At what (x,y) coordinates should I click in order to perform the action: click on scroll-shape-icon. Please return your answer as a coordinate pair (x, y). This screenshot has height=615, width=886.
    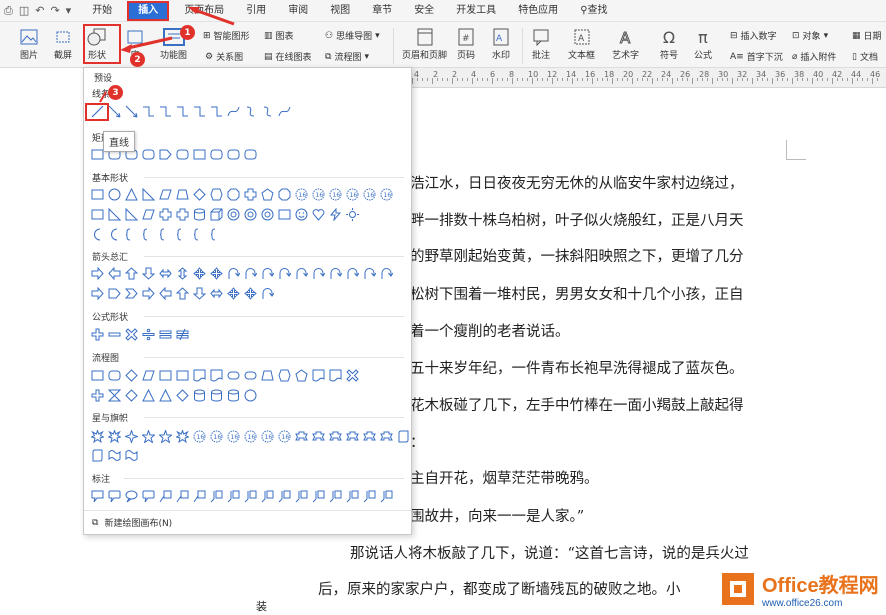
    Looking at the image, I should click on (403, 436).